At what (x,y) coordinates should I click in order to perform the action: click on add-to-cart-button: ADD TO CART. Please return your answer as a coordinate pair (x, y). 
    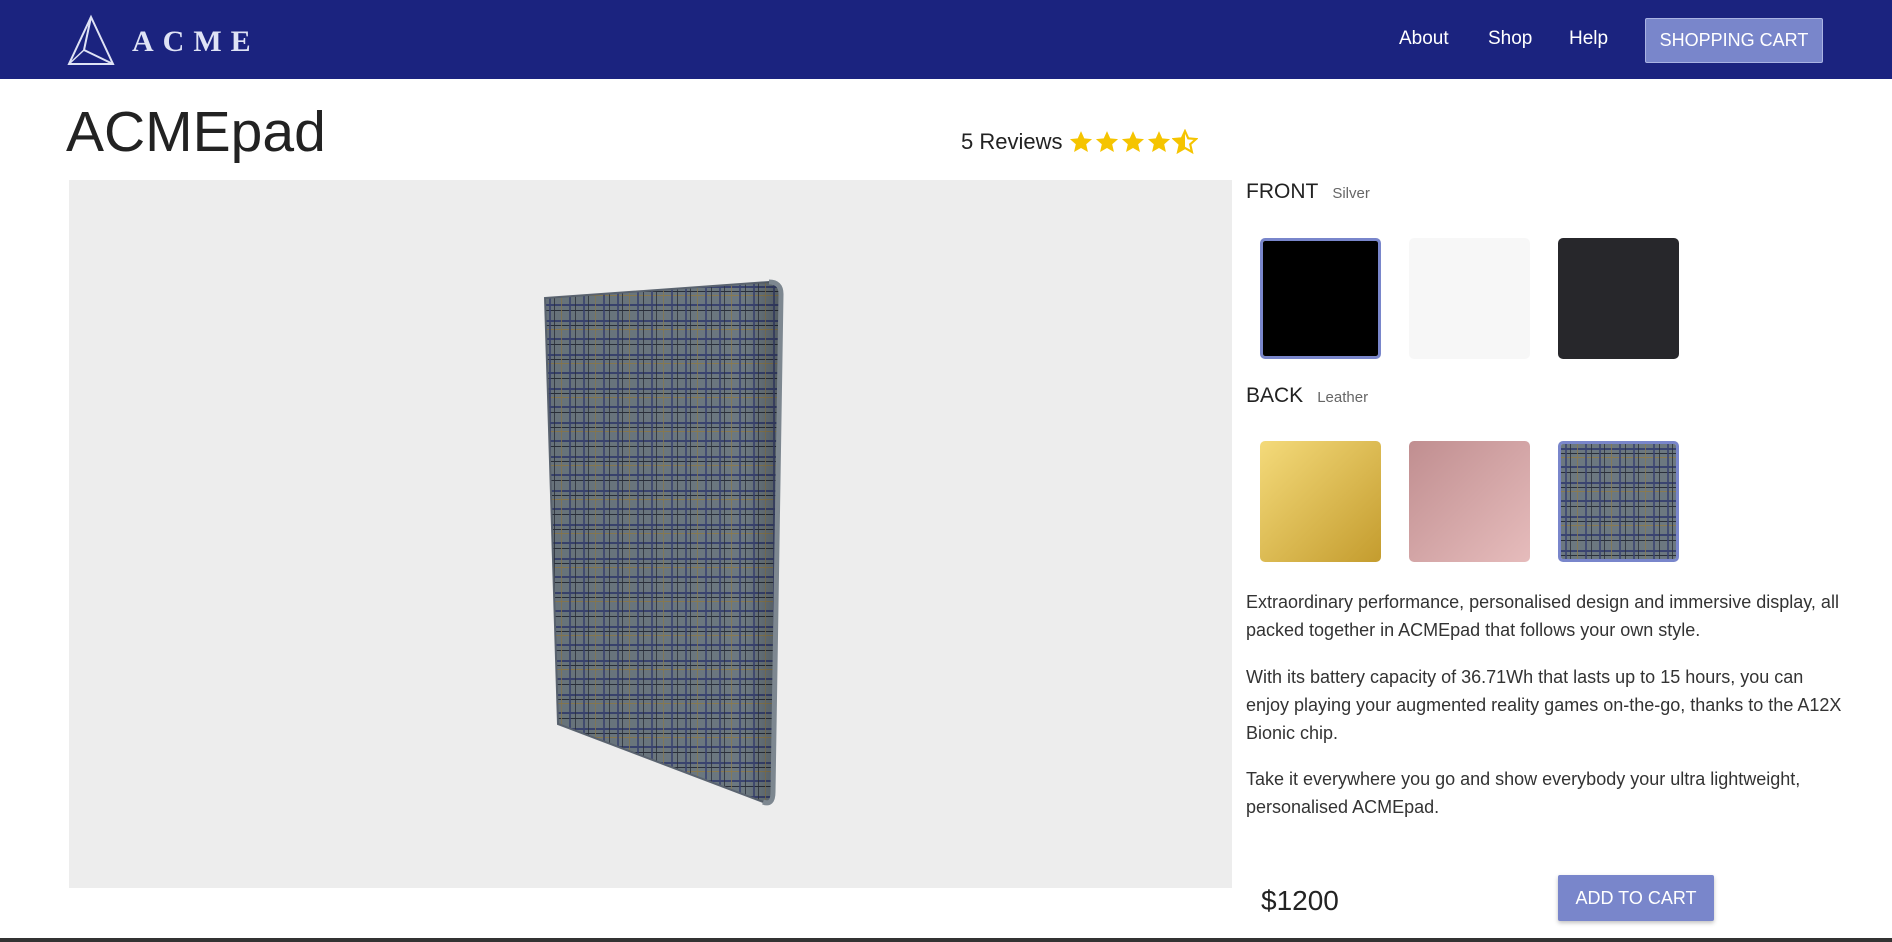
    Looking at the image, I should click on (1636, 898).